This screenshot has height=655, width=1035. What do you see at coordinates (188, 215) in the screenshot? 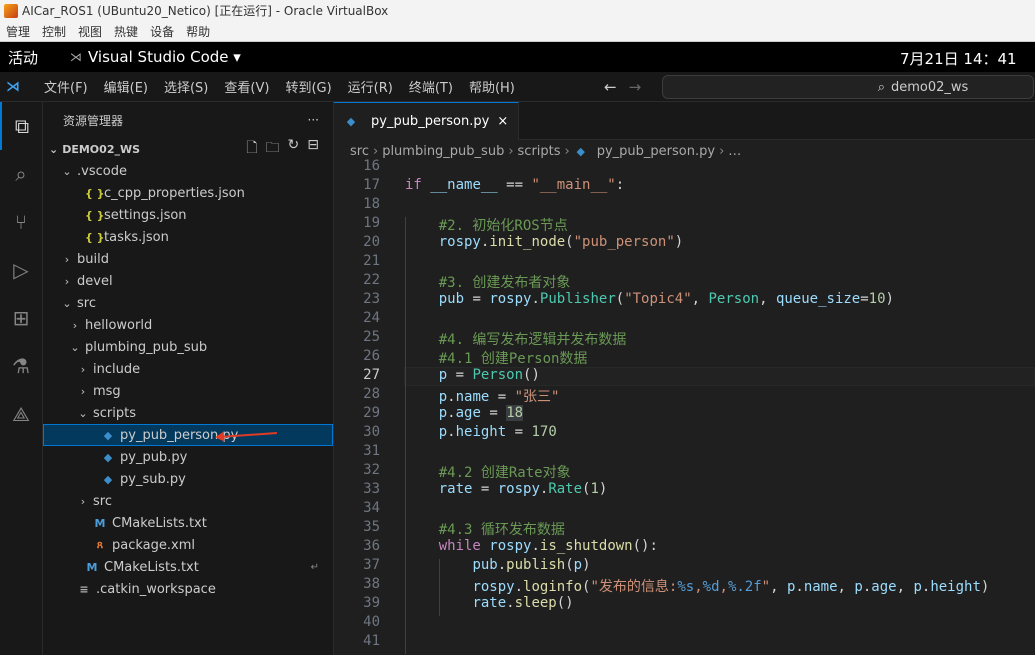
I see `tree-item: { } settings.json` at bounding box center [188, 215].